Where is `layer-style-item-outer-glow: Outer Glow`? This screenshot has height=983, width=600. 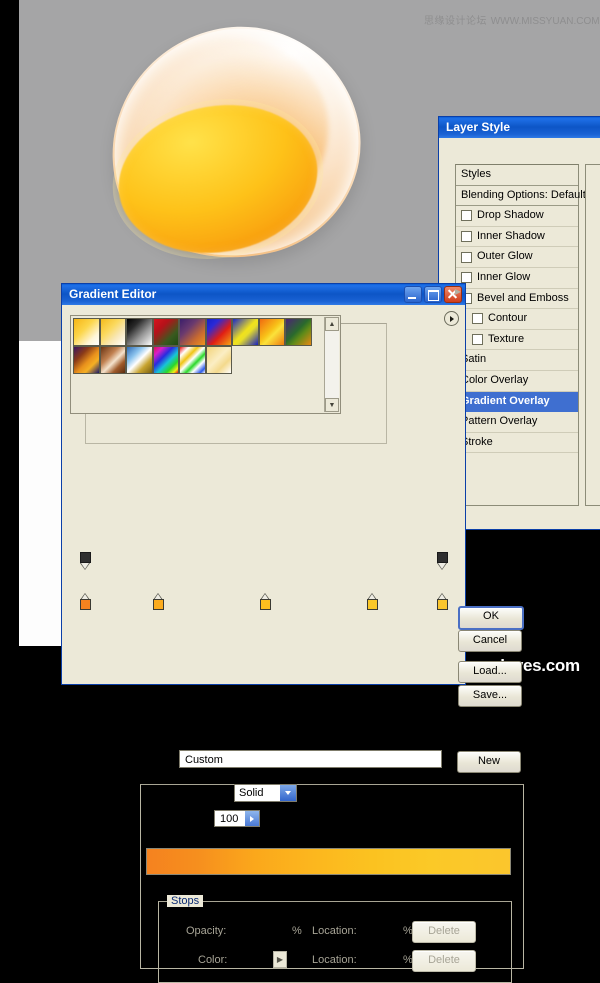 layer-style-item-outer-glow: Outer Glow is located at coordinates (517, 257).